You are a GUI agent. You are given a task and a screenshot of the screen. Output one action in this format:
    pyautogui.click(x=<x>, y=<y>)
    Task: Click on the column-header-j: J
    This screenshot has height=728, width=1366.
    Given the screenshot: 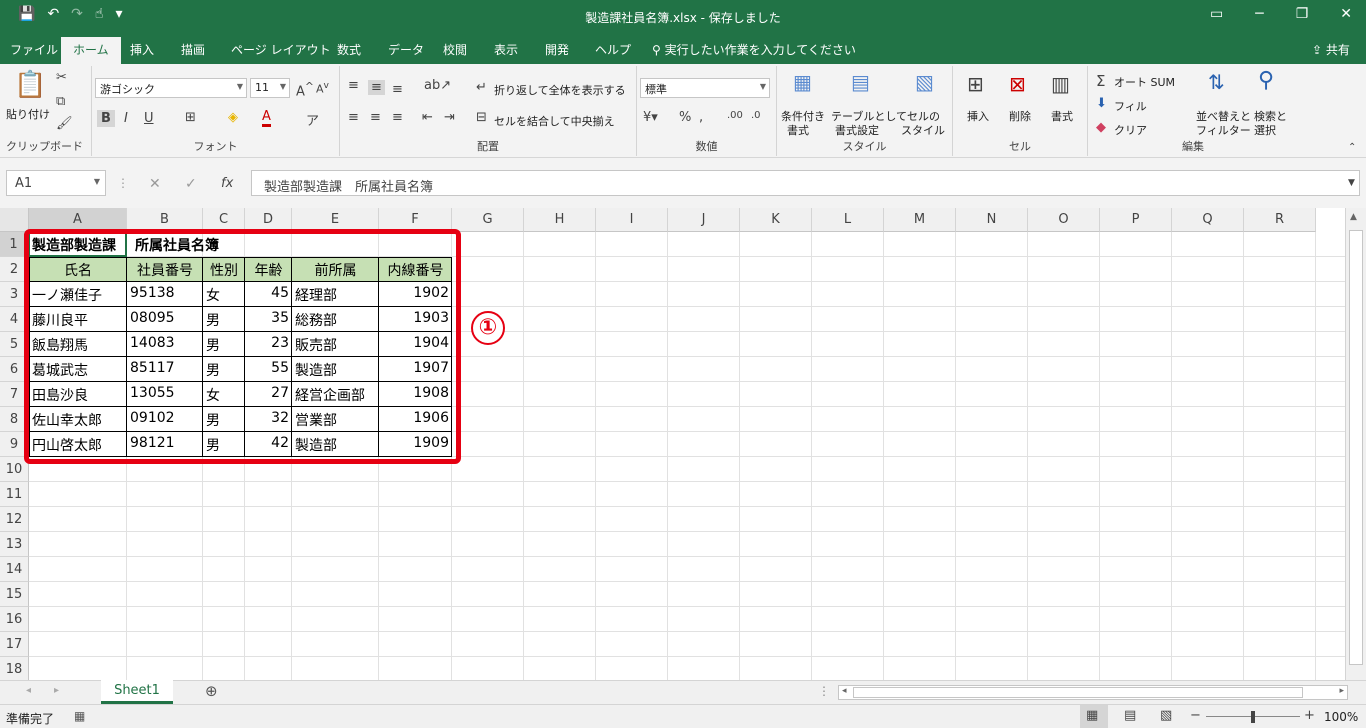 What is the action you would take?
    pyautogui.click(x=704, y=220)
    